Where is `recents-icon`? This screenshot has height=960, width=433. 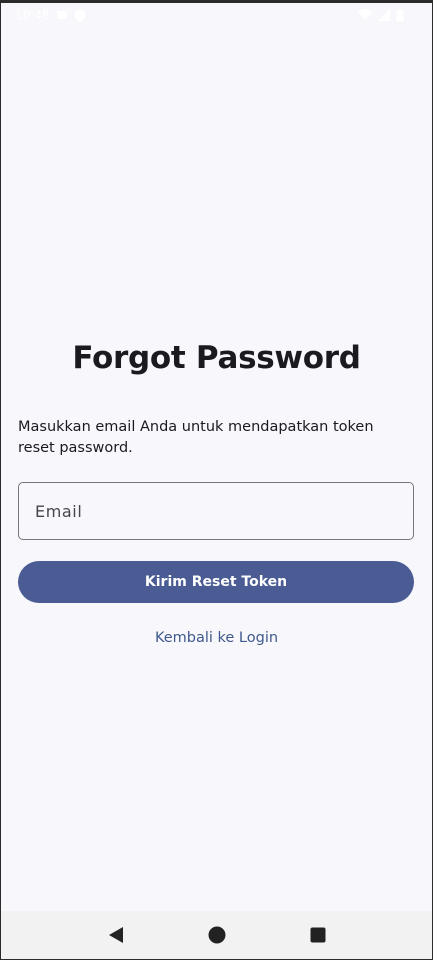
recents-icon is located at coordinates (318, 935).